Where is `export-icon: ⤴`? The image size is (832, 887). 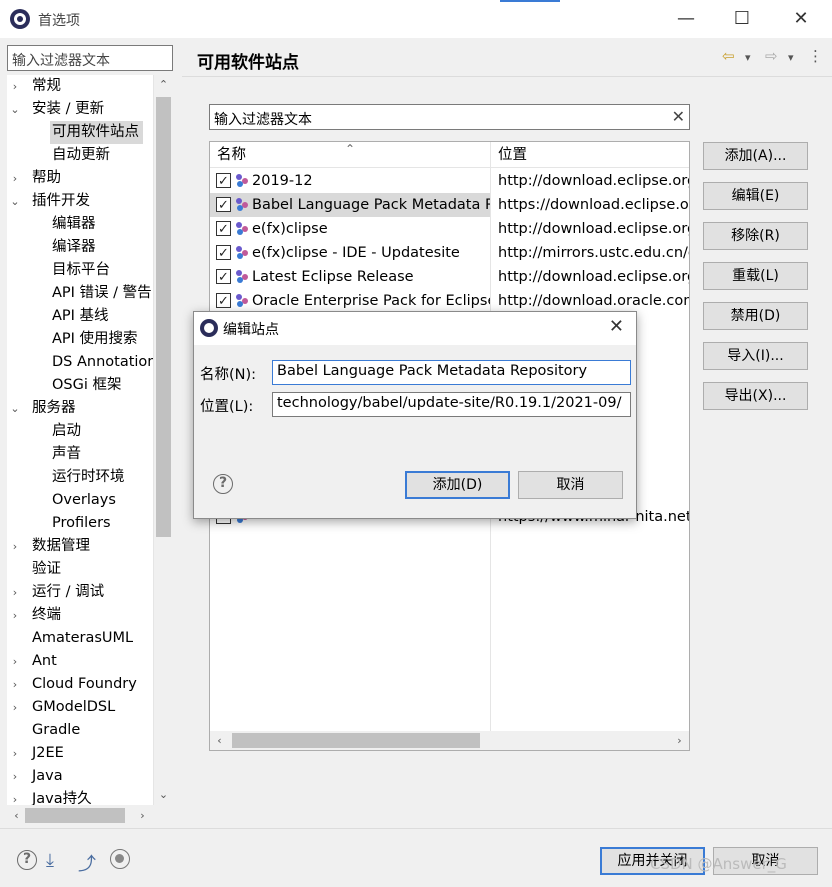
export-icon: ⤴ is located at coordinates (87, 863).